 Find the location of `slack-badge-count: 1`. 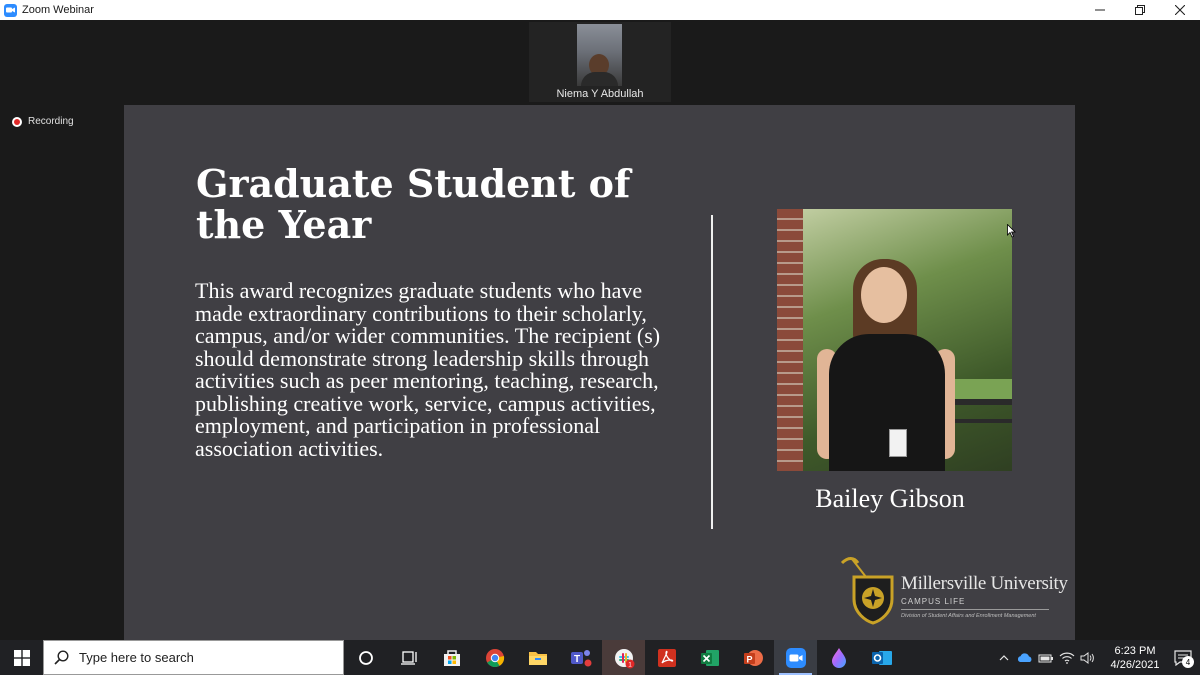

slack-badge-count: 1 is located at coordinates (630, 664).